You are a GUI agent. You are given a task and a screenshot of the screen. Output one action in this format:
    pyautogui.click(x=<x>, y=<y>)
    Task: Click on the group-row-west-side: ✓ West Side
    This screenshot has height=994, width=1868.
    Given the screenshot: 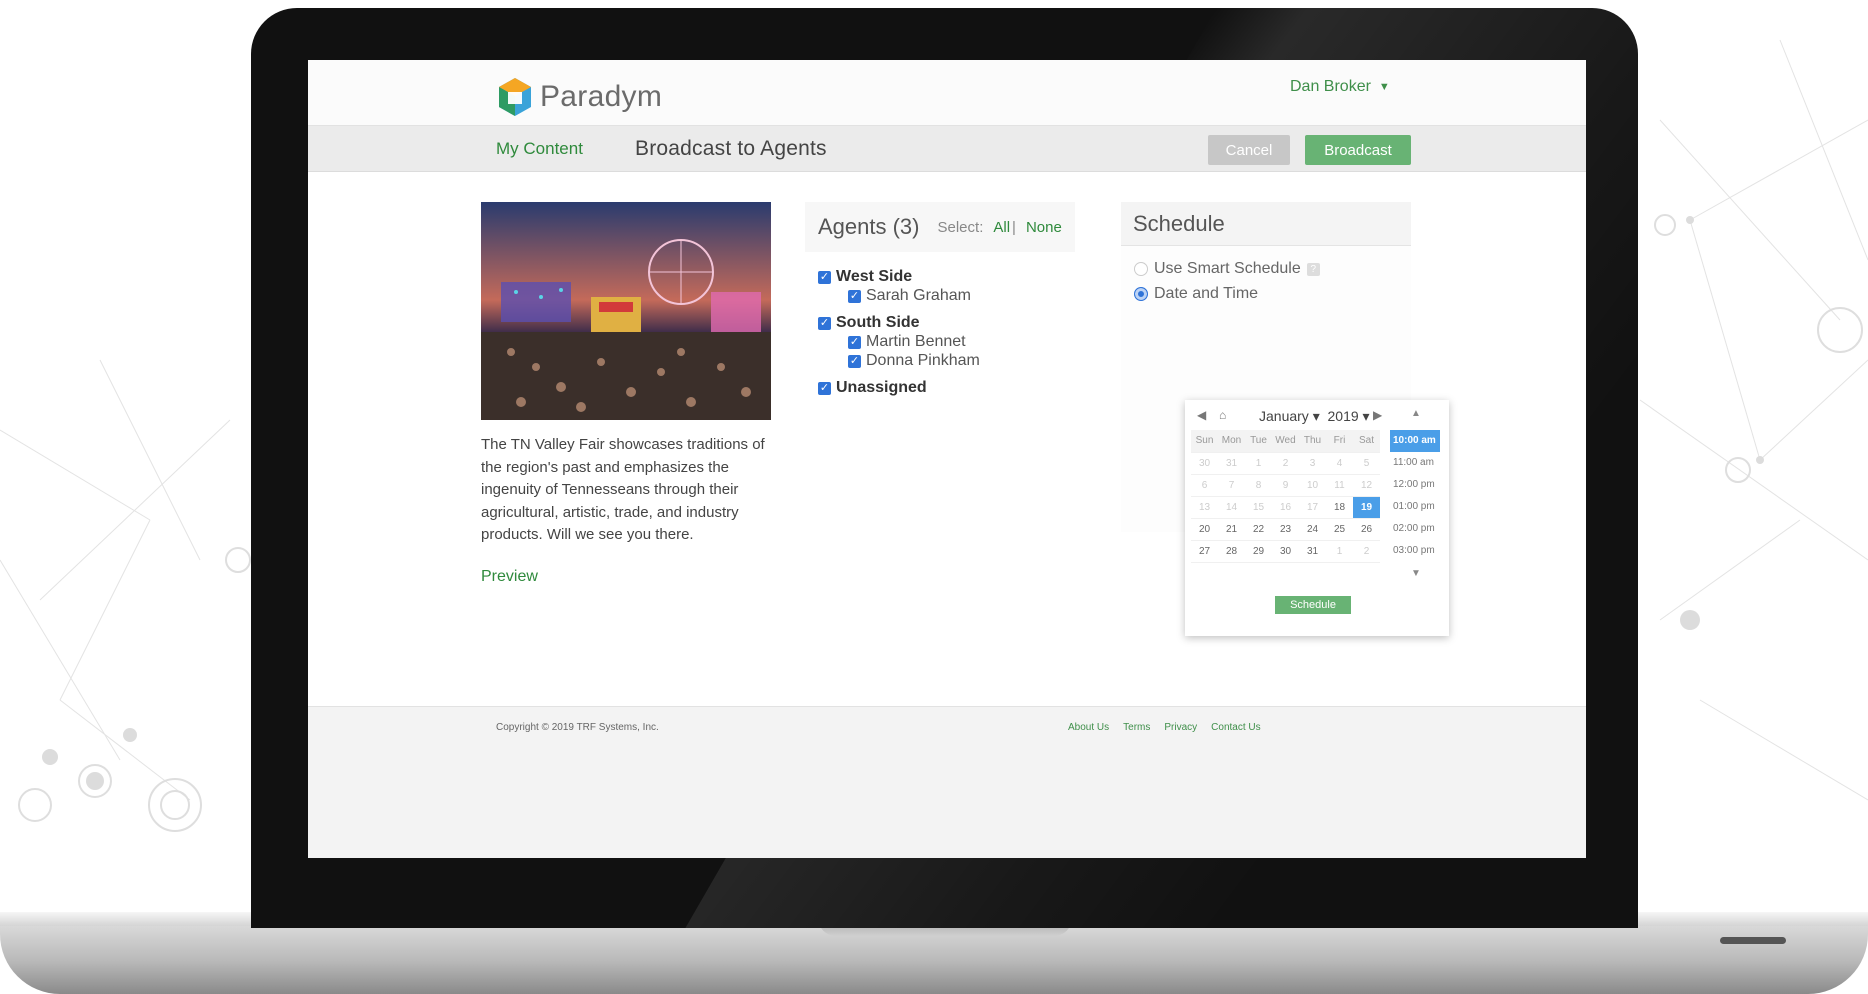 What is the action you would take?
    pyautogui.click(x=865, y=277)
    